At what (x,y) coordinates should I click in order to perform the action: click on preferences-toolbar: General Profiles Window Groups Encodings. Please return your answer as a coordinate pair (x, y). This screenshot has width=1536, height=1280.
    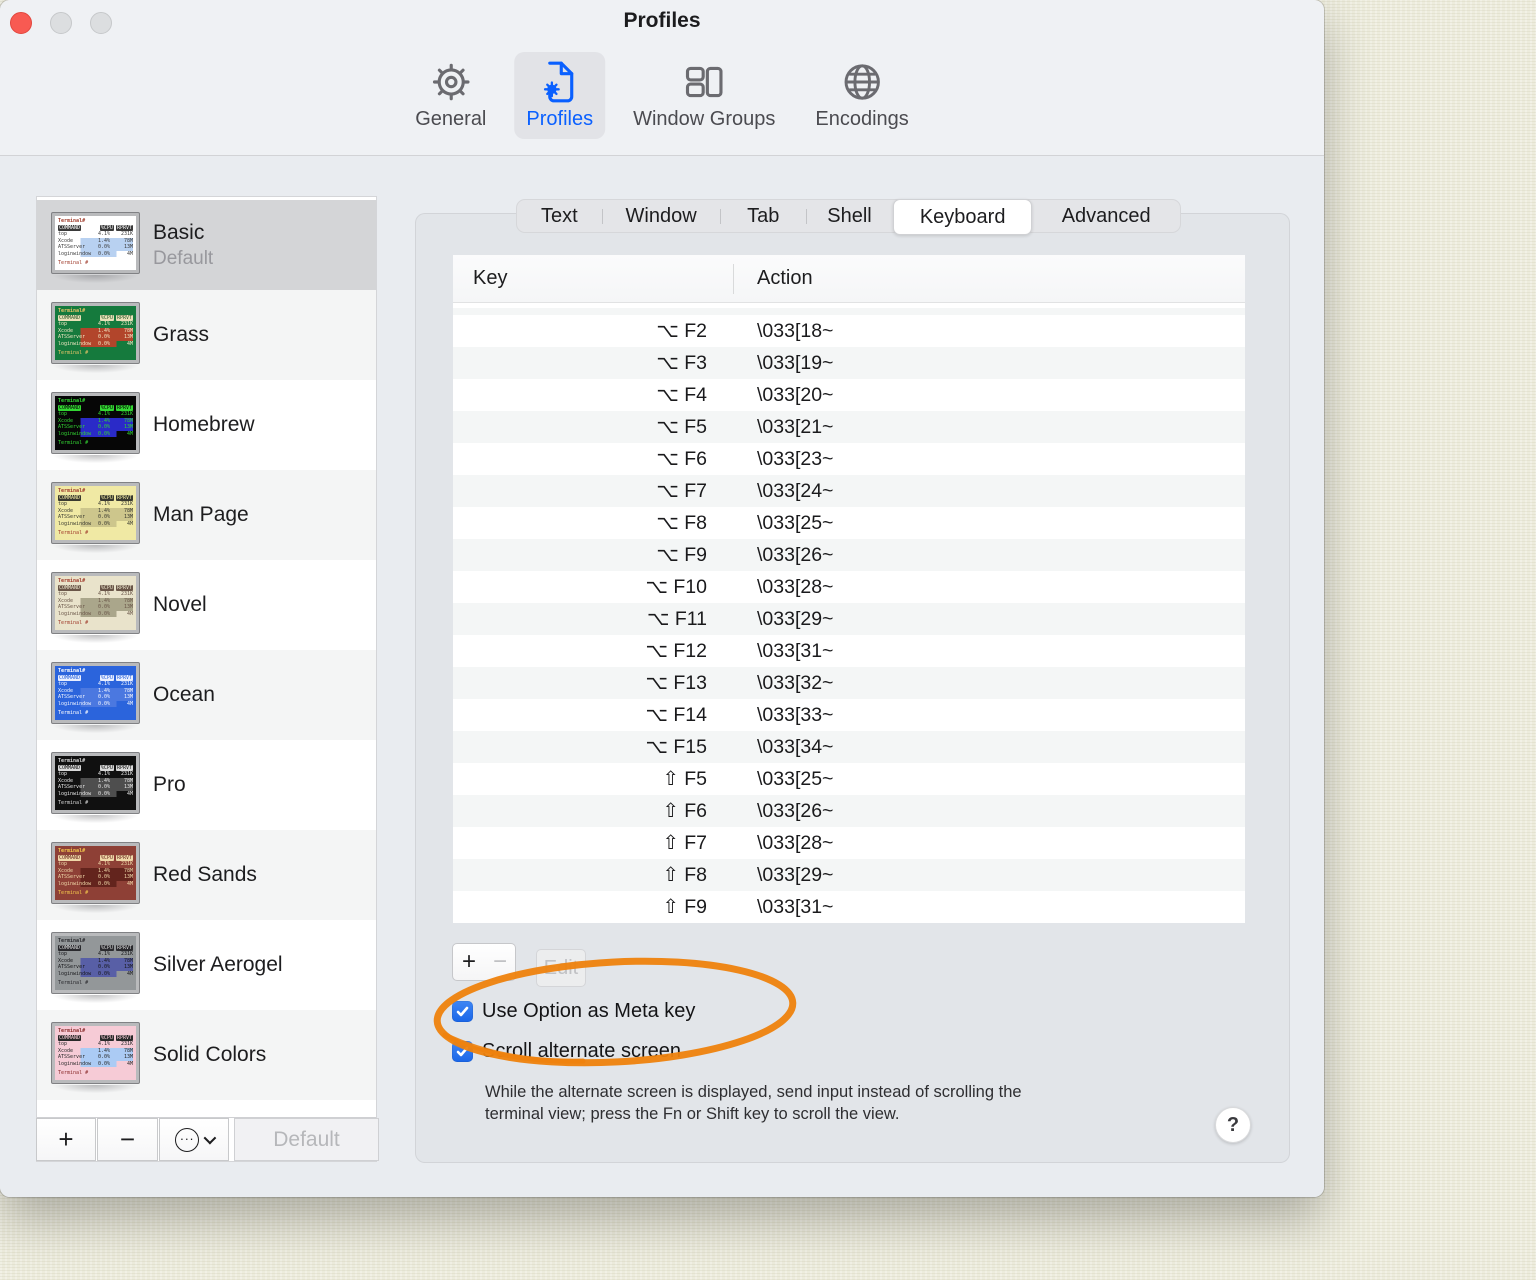
    Looking at the image, I should click on (662, 95).